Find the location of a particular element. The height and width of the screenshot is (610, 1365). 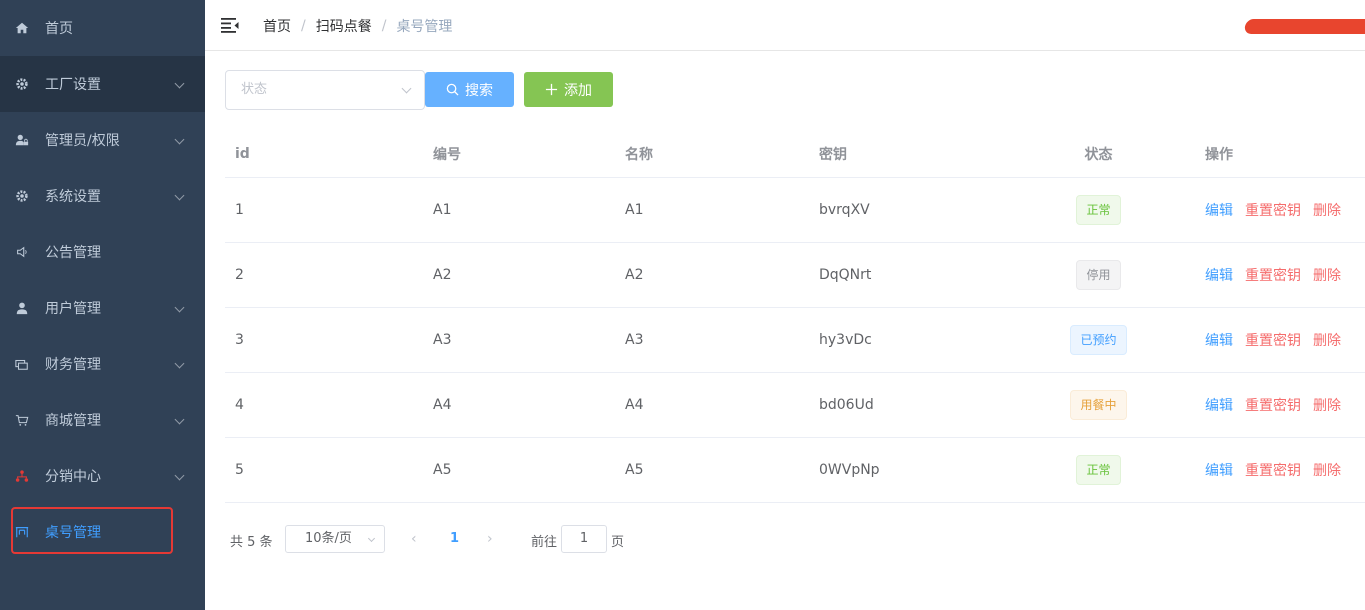

prev-page-button: ‹ is located at coordinates (414, 539).